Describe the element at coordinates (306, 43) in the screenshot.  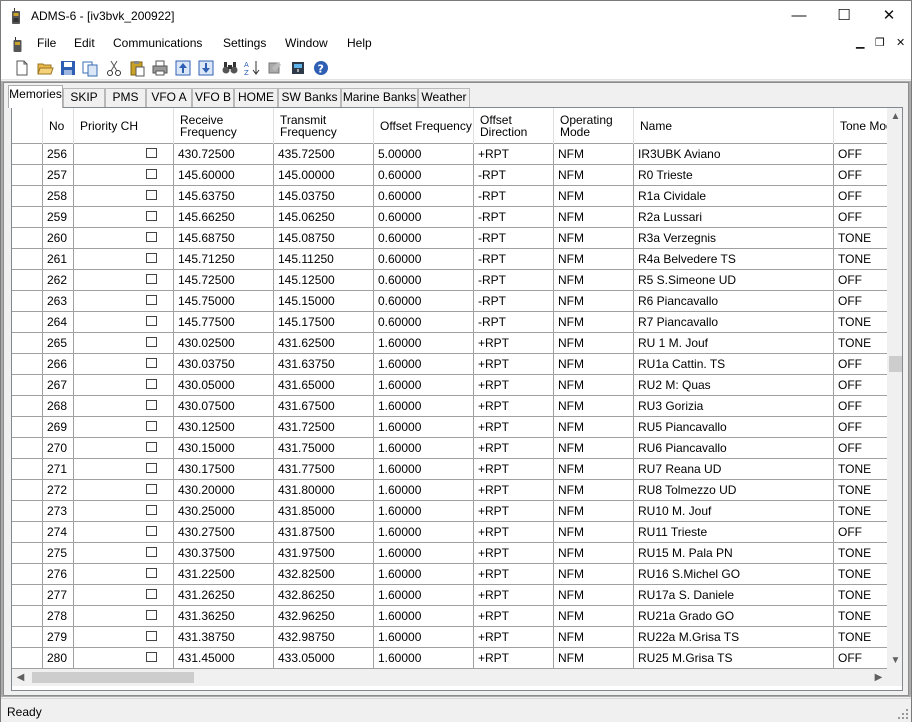
I see `menu-window: Window` at that location.